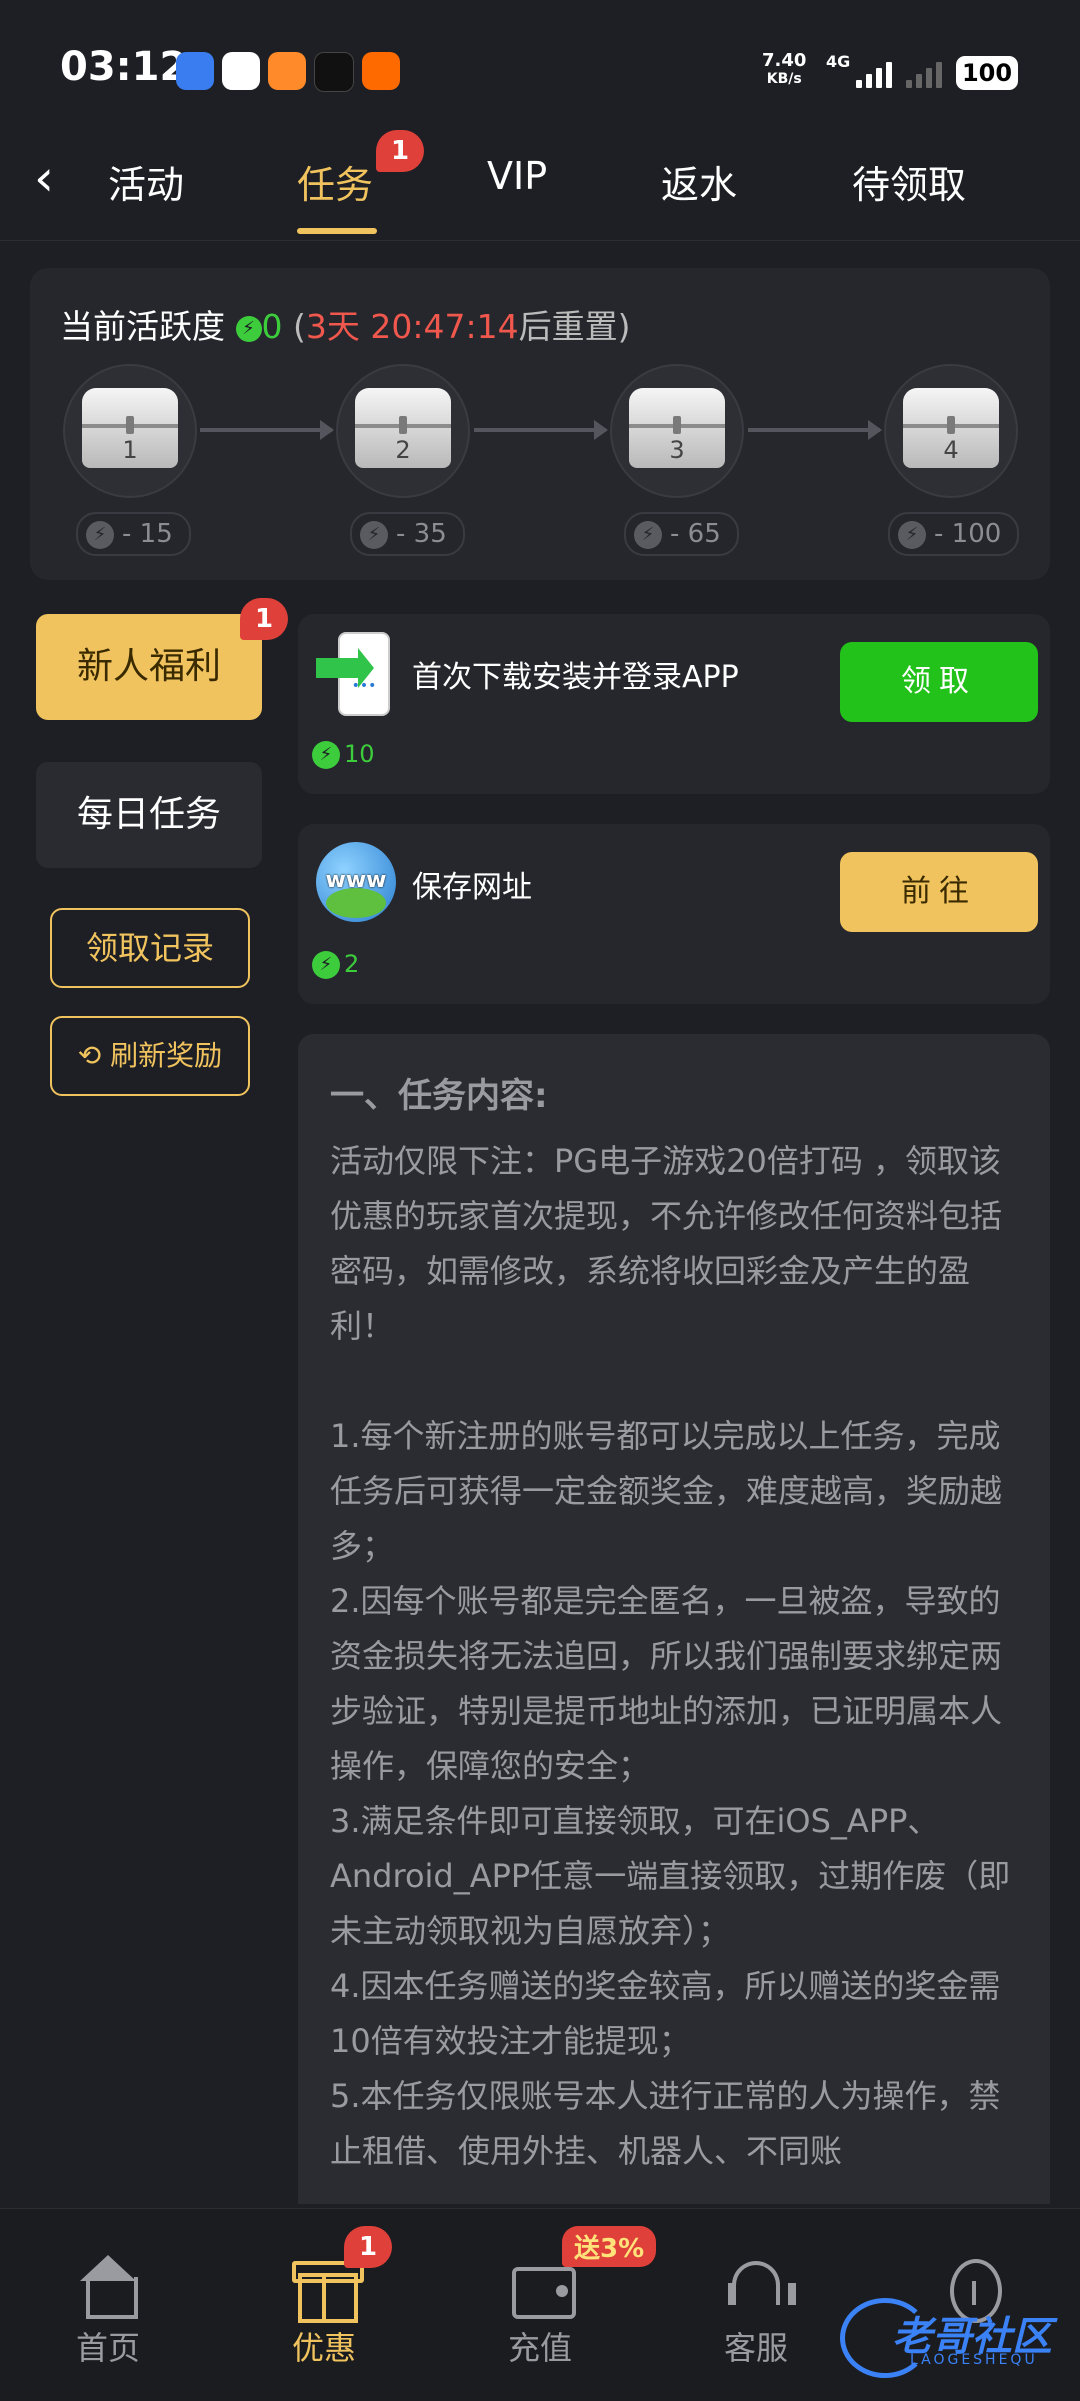 The image size is (1080, 2401). I want to click on home-icon, so click(108, 2287).